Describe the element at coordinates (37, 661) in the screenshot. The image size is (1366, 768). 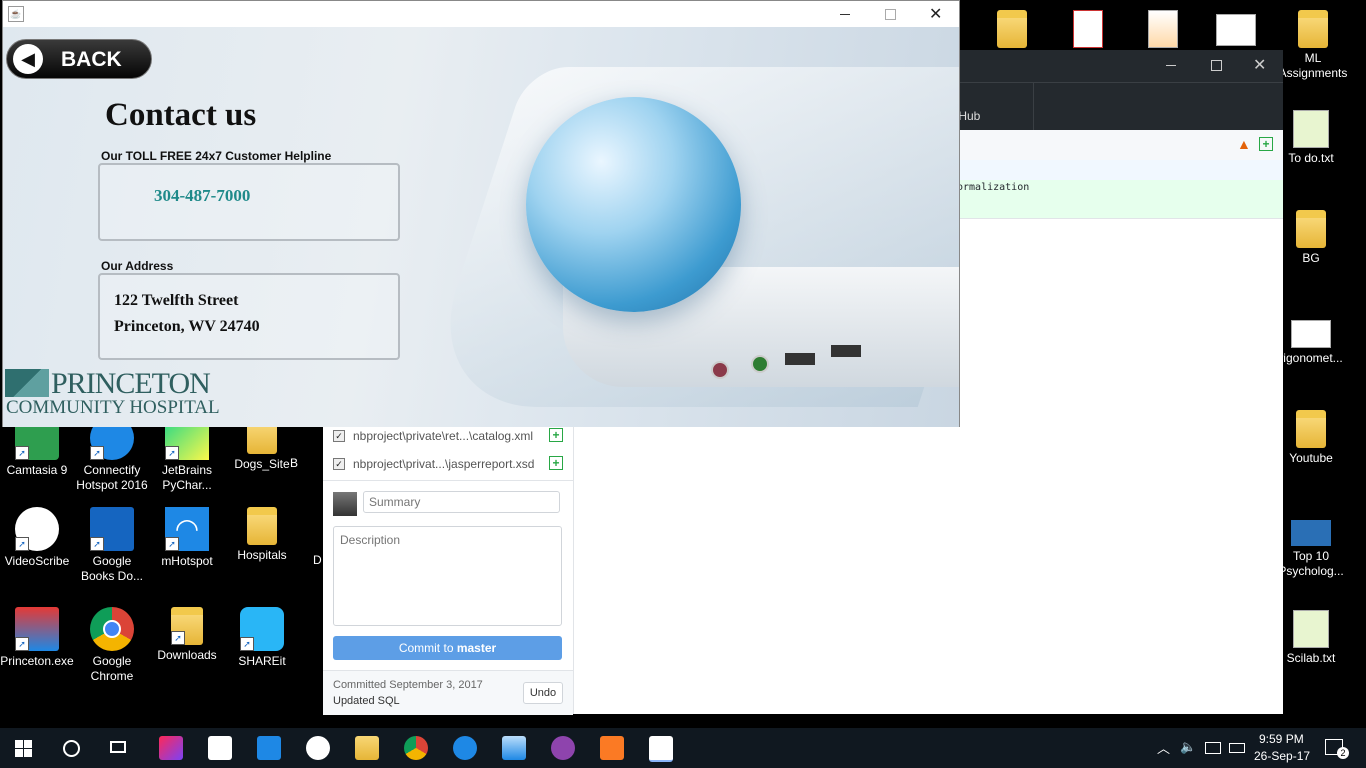
I see `desktop-icon-label: Princeton.exe` at that location.